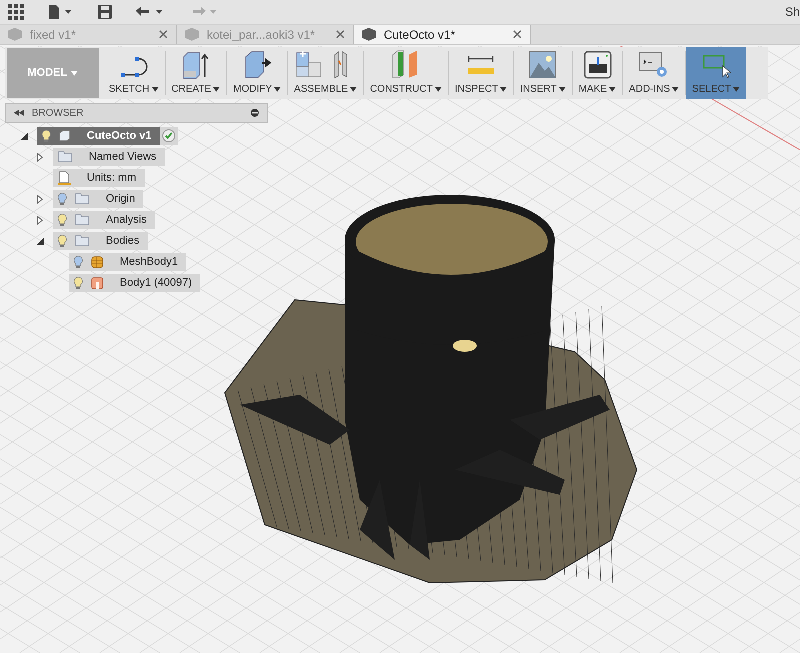  Describe the element at coordinates (261, 35) in the screenshot. I see `tab-label: kotei_par...aoki3 v1*` at that location.